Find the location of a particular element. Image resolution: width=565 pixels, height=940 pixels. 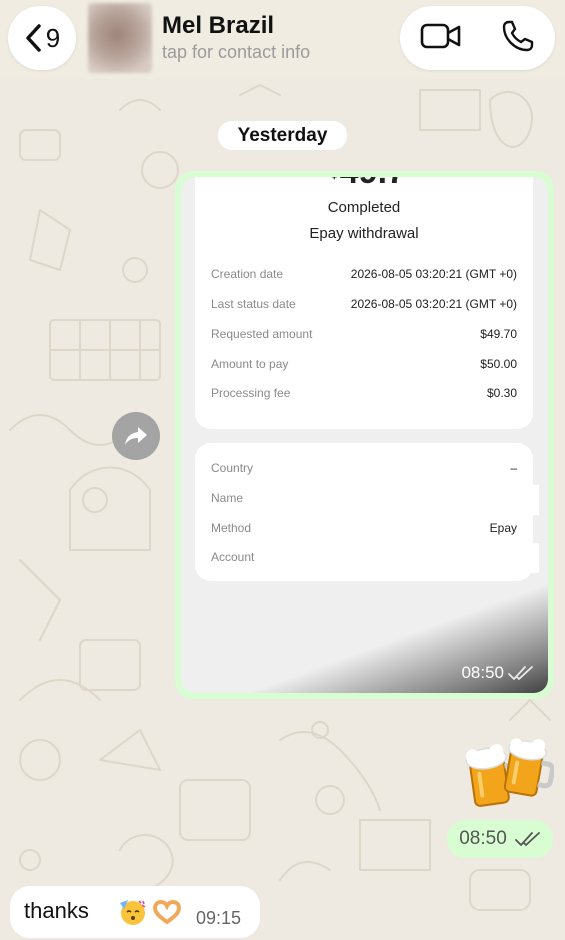

voice-call-button is located at coordinates (518, 38).